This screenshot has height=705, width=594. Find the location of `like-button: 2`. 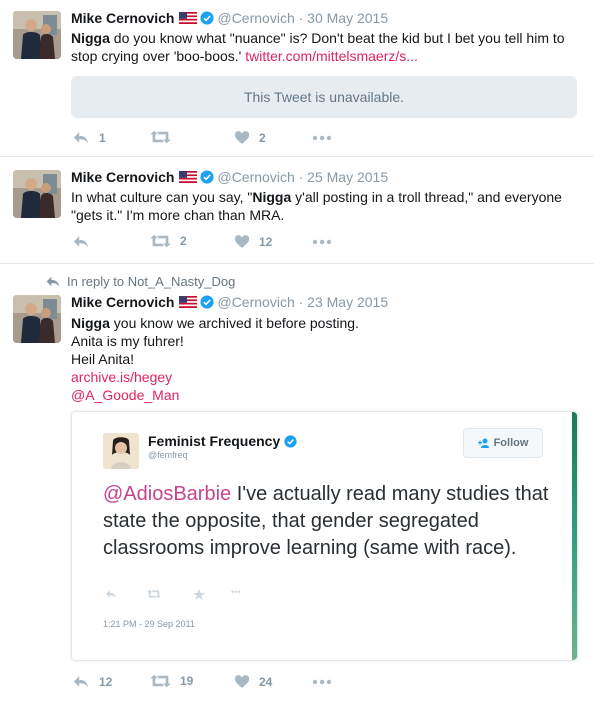

like-button: 2 is located at coordinates (250, 137).